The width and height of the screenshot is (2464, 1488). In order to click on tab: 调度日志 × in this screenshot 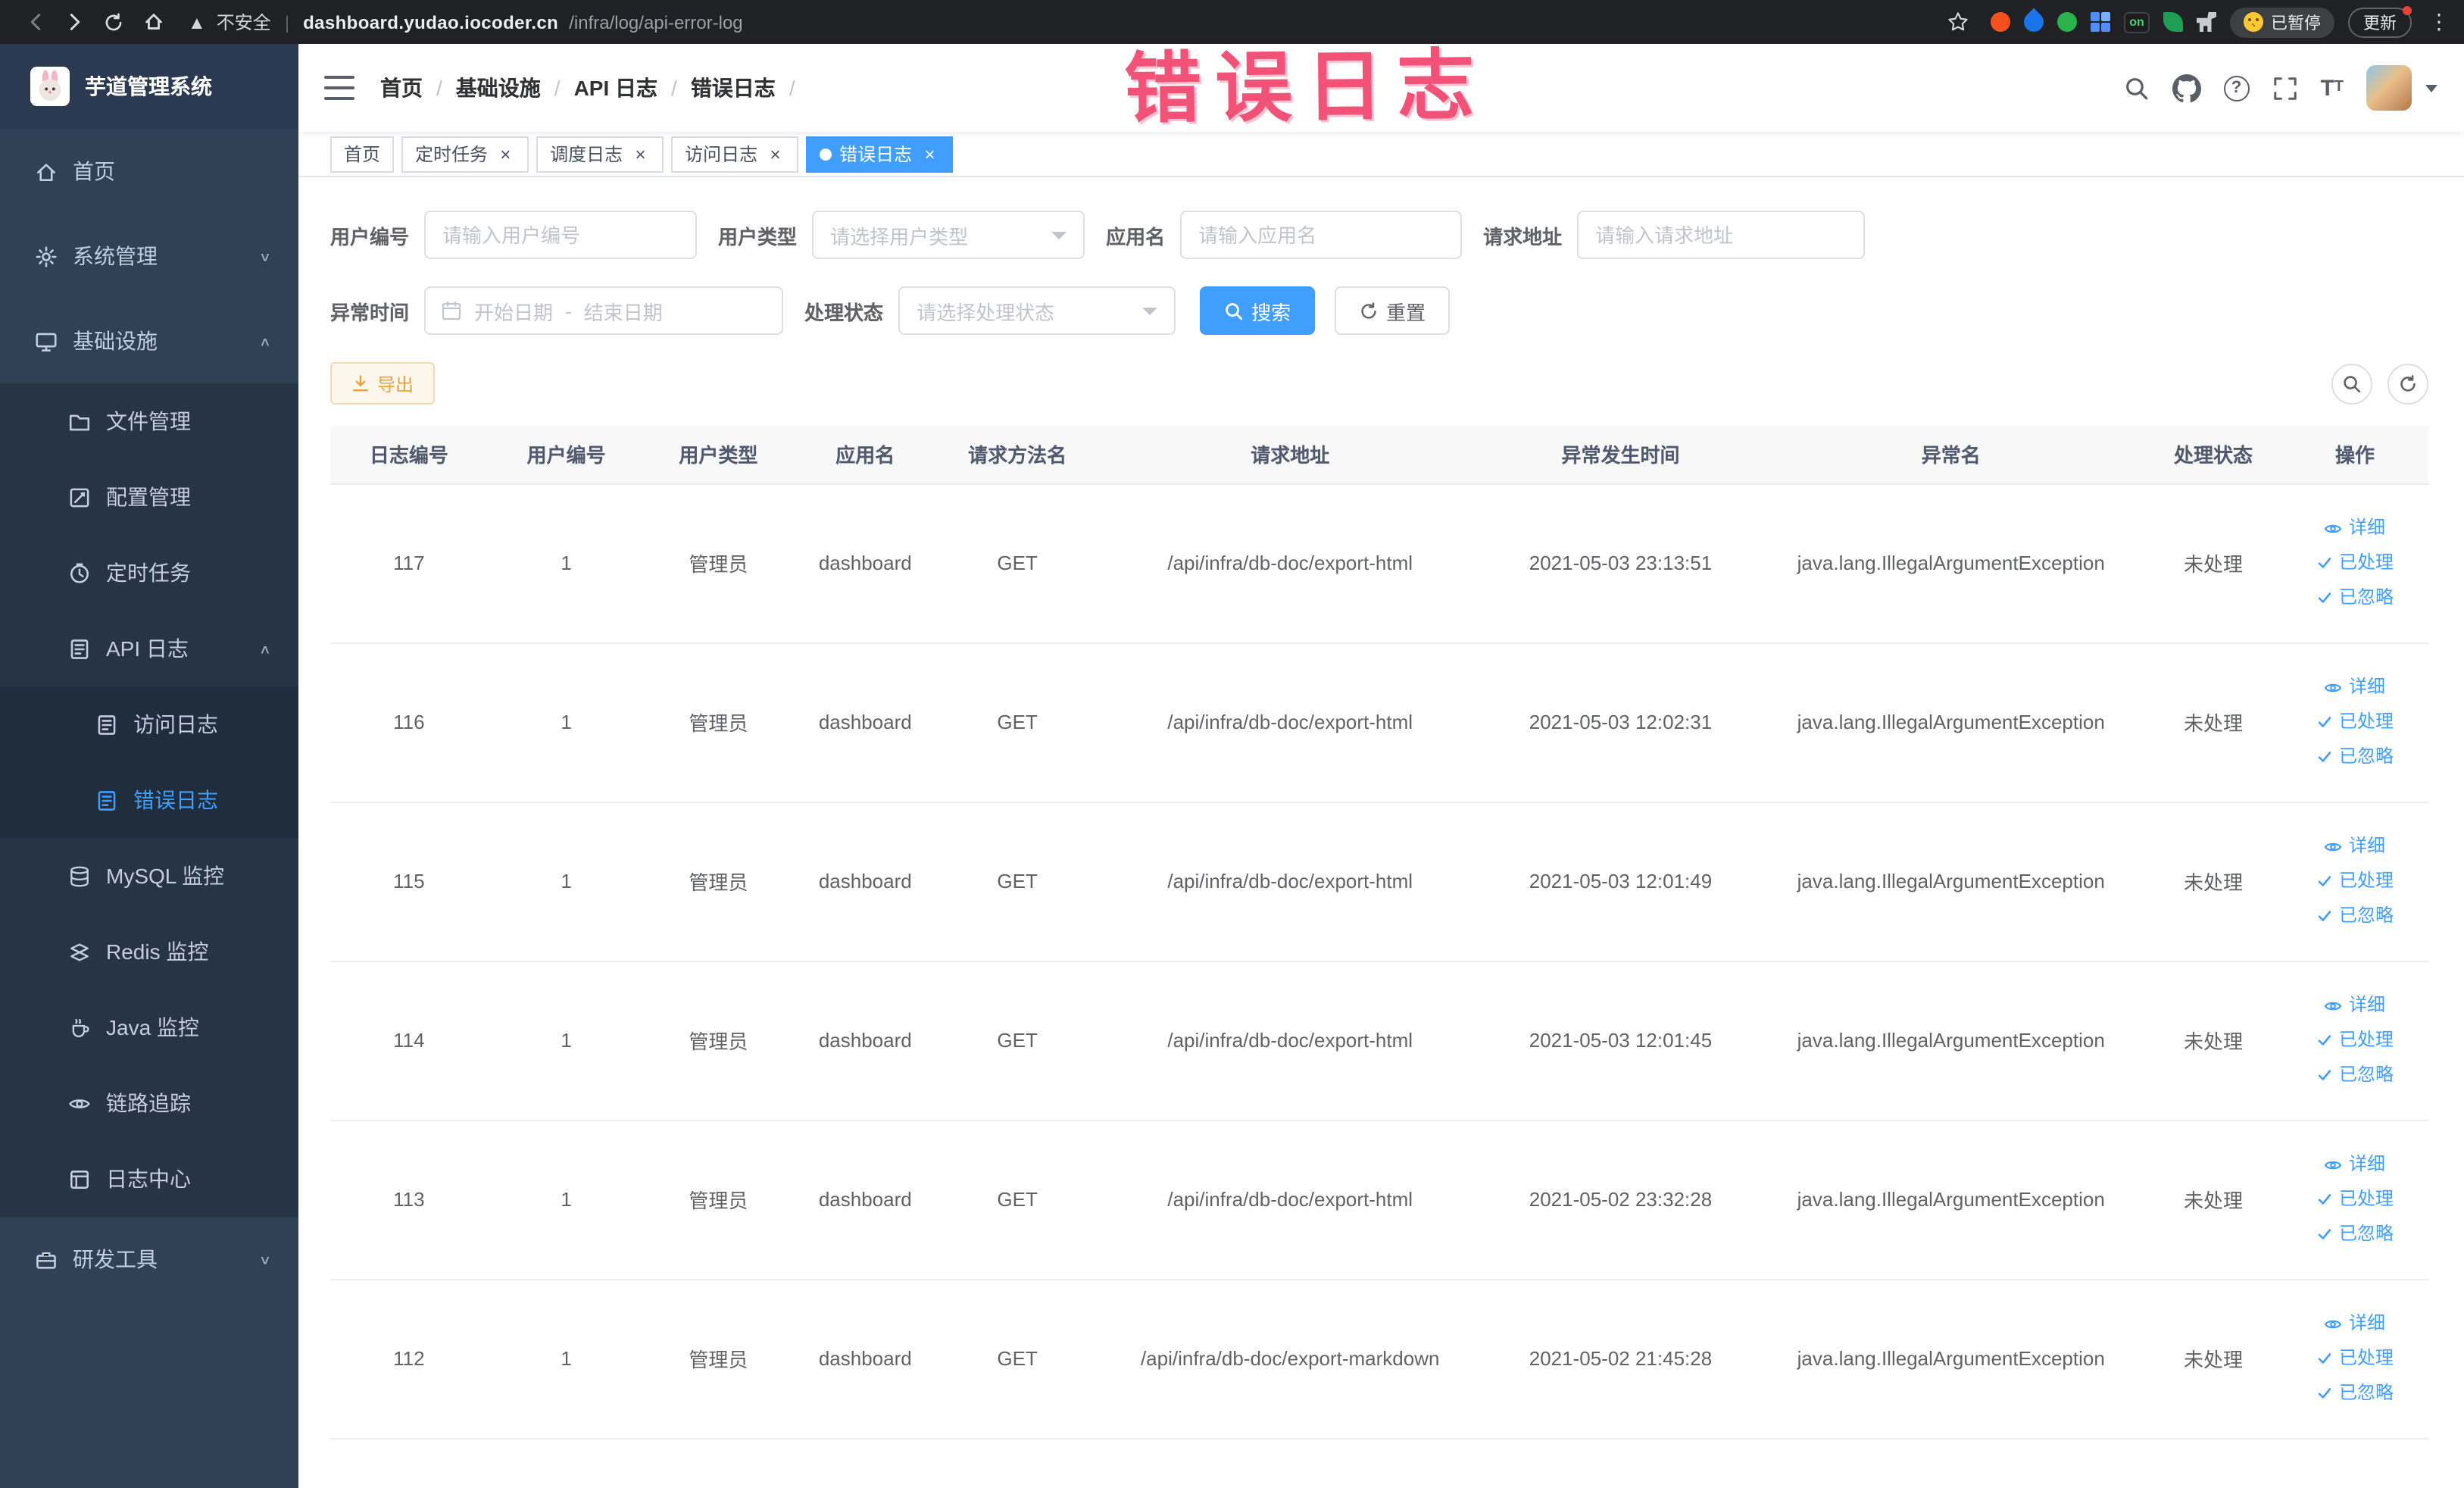, I will do `click(600, 154)`.